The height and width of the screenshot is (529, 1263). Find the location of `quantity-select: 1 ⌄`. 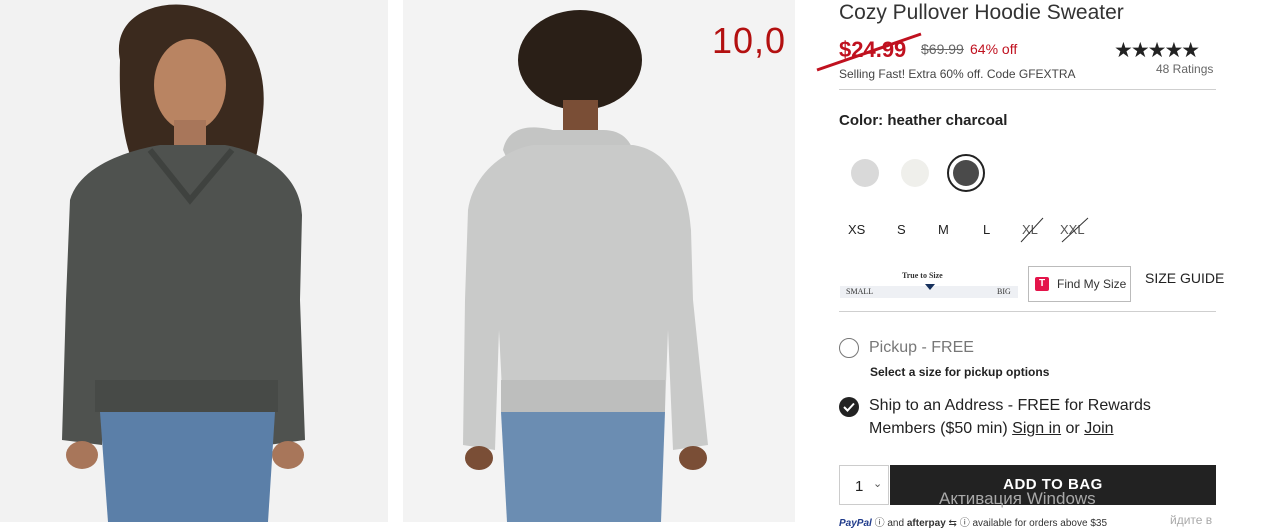

quantity-select: 1 ⌄ is located at coordinates (864, 485).